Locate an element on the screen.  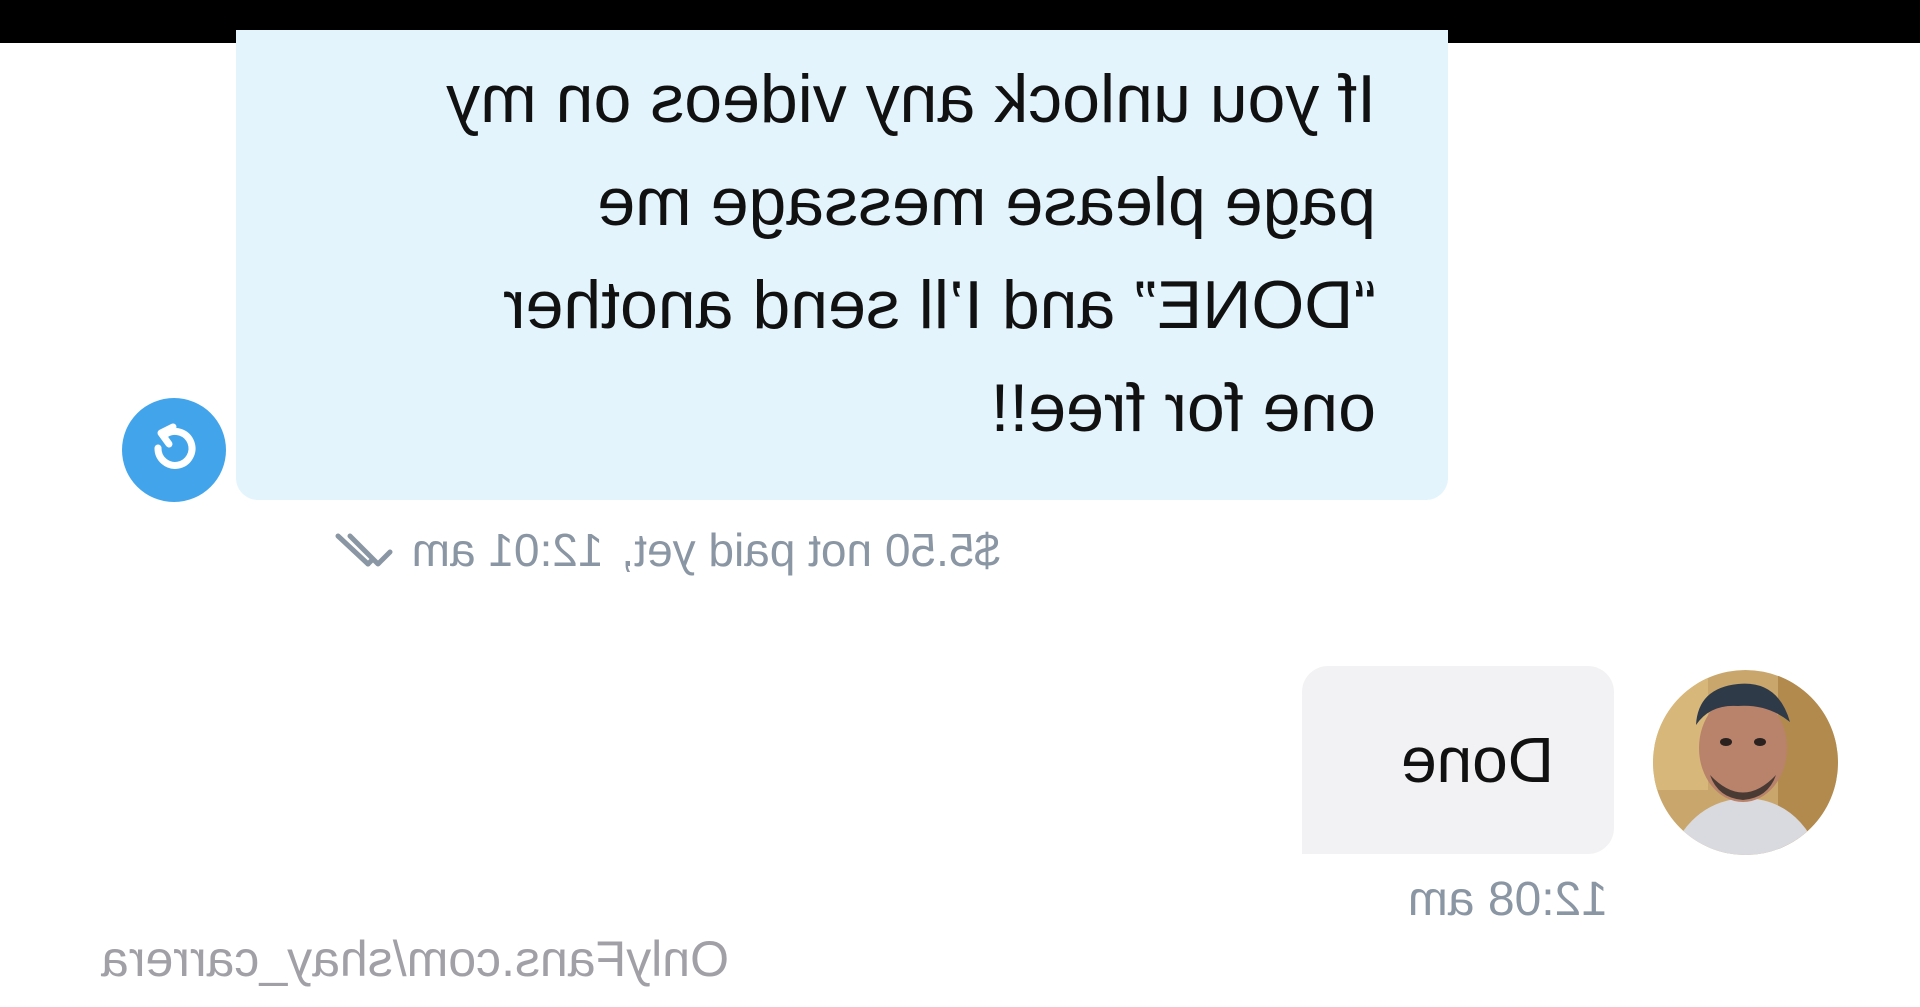
double-check-icon is located at coordinates (359, 550).